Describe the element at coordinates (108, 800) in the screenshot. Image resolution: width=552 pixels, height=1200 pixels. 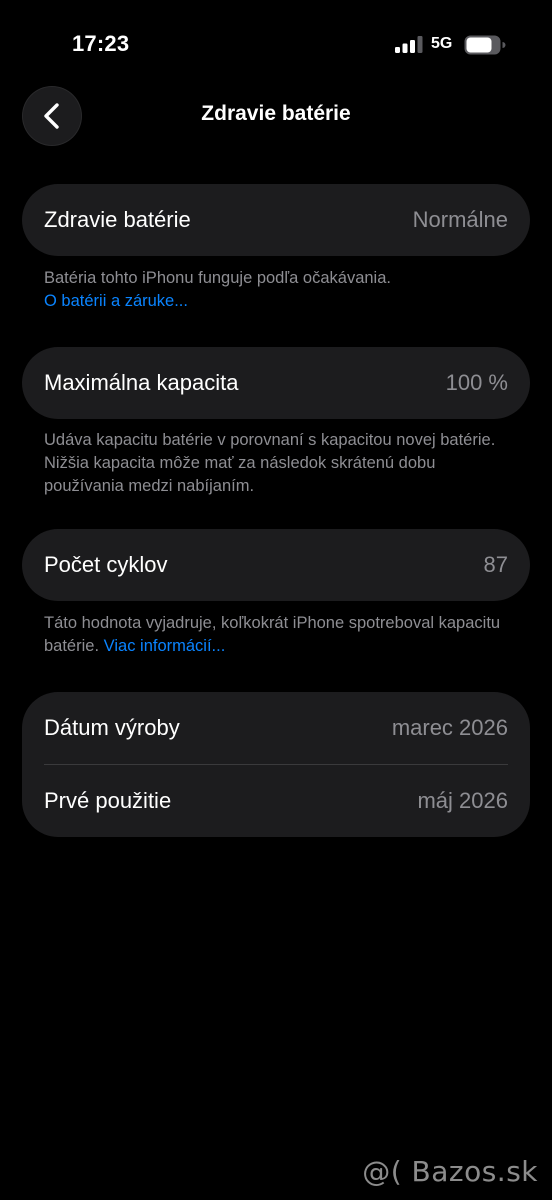
I see `first-use-label: Prvé použitie` at that location.